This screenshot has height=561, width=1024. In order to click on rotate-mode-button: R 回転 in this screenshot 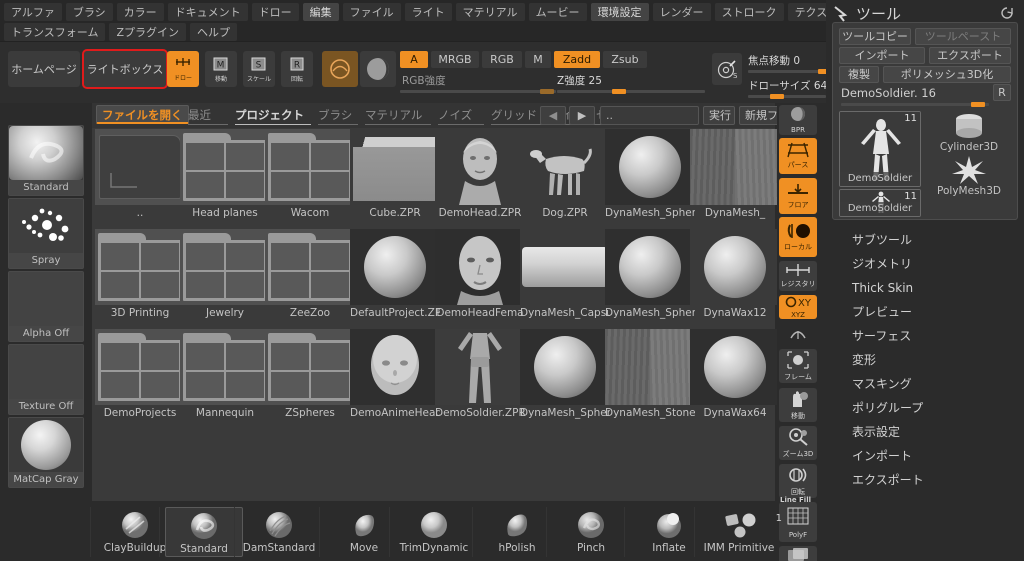, I will do `click(297, 69)`.